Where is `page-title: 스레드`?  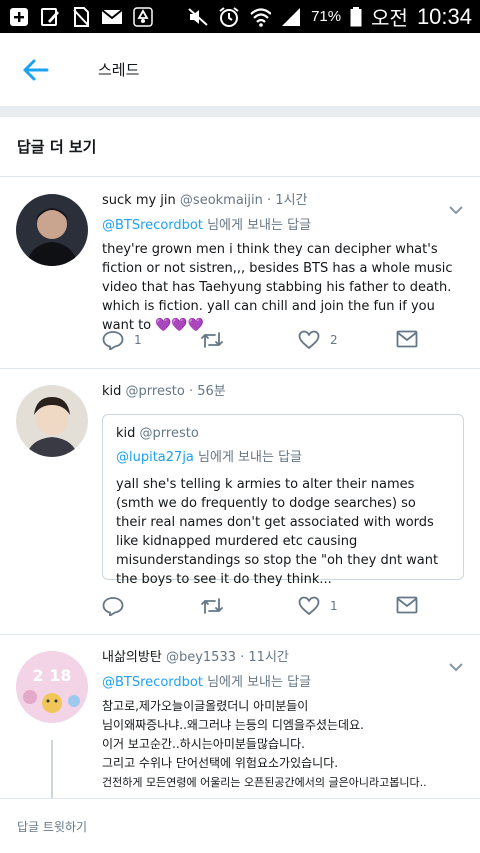
page-title: 스레드 is located at coordinates (119, 70).